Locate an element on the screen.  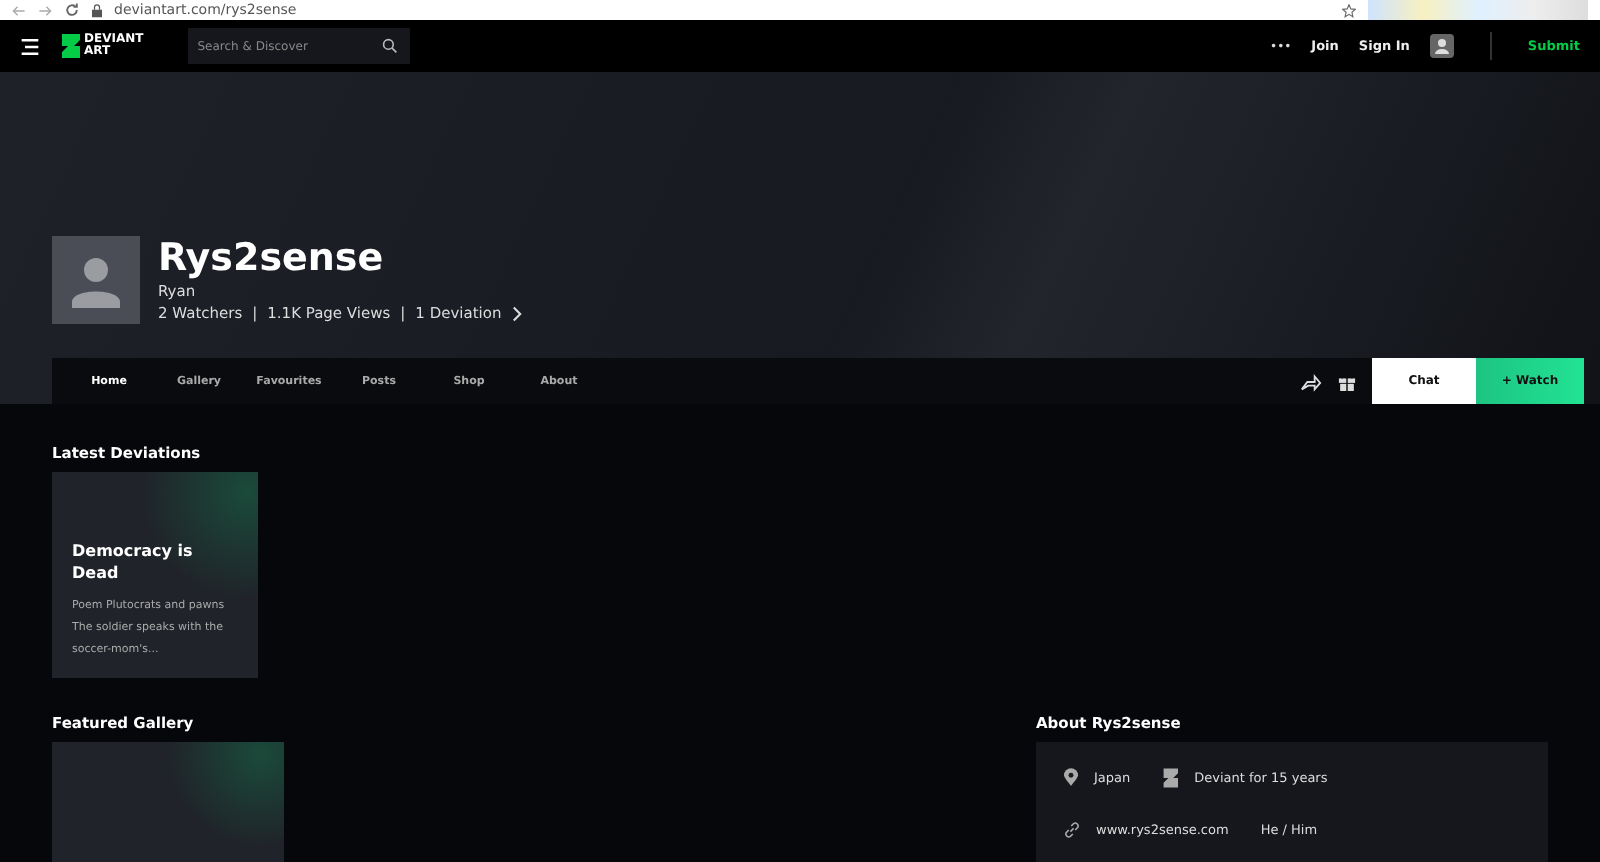
star-icon is located at coordinates (1349, 10).